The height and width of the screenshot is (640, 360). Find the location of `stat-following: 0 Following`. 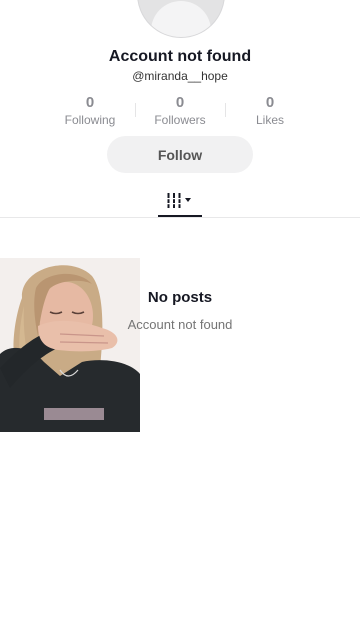

stat-following: 0 Following is located at coordinates (90, 110).